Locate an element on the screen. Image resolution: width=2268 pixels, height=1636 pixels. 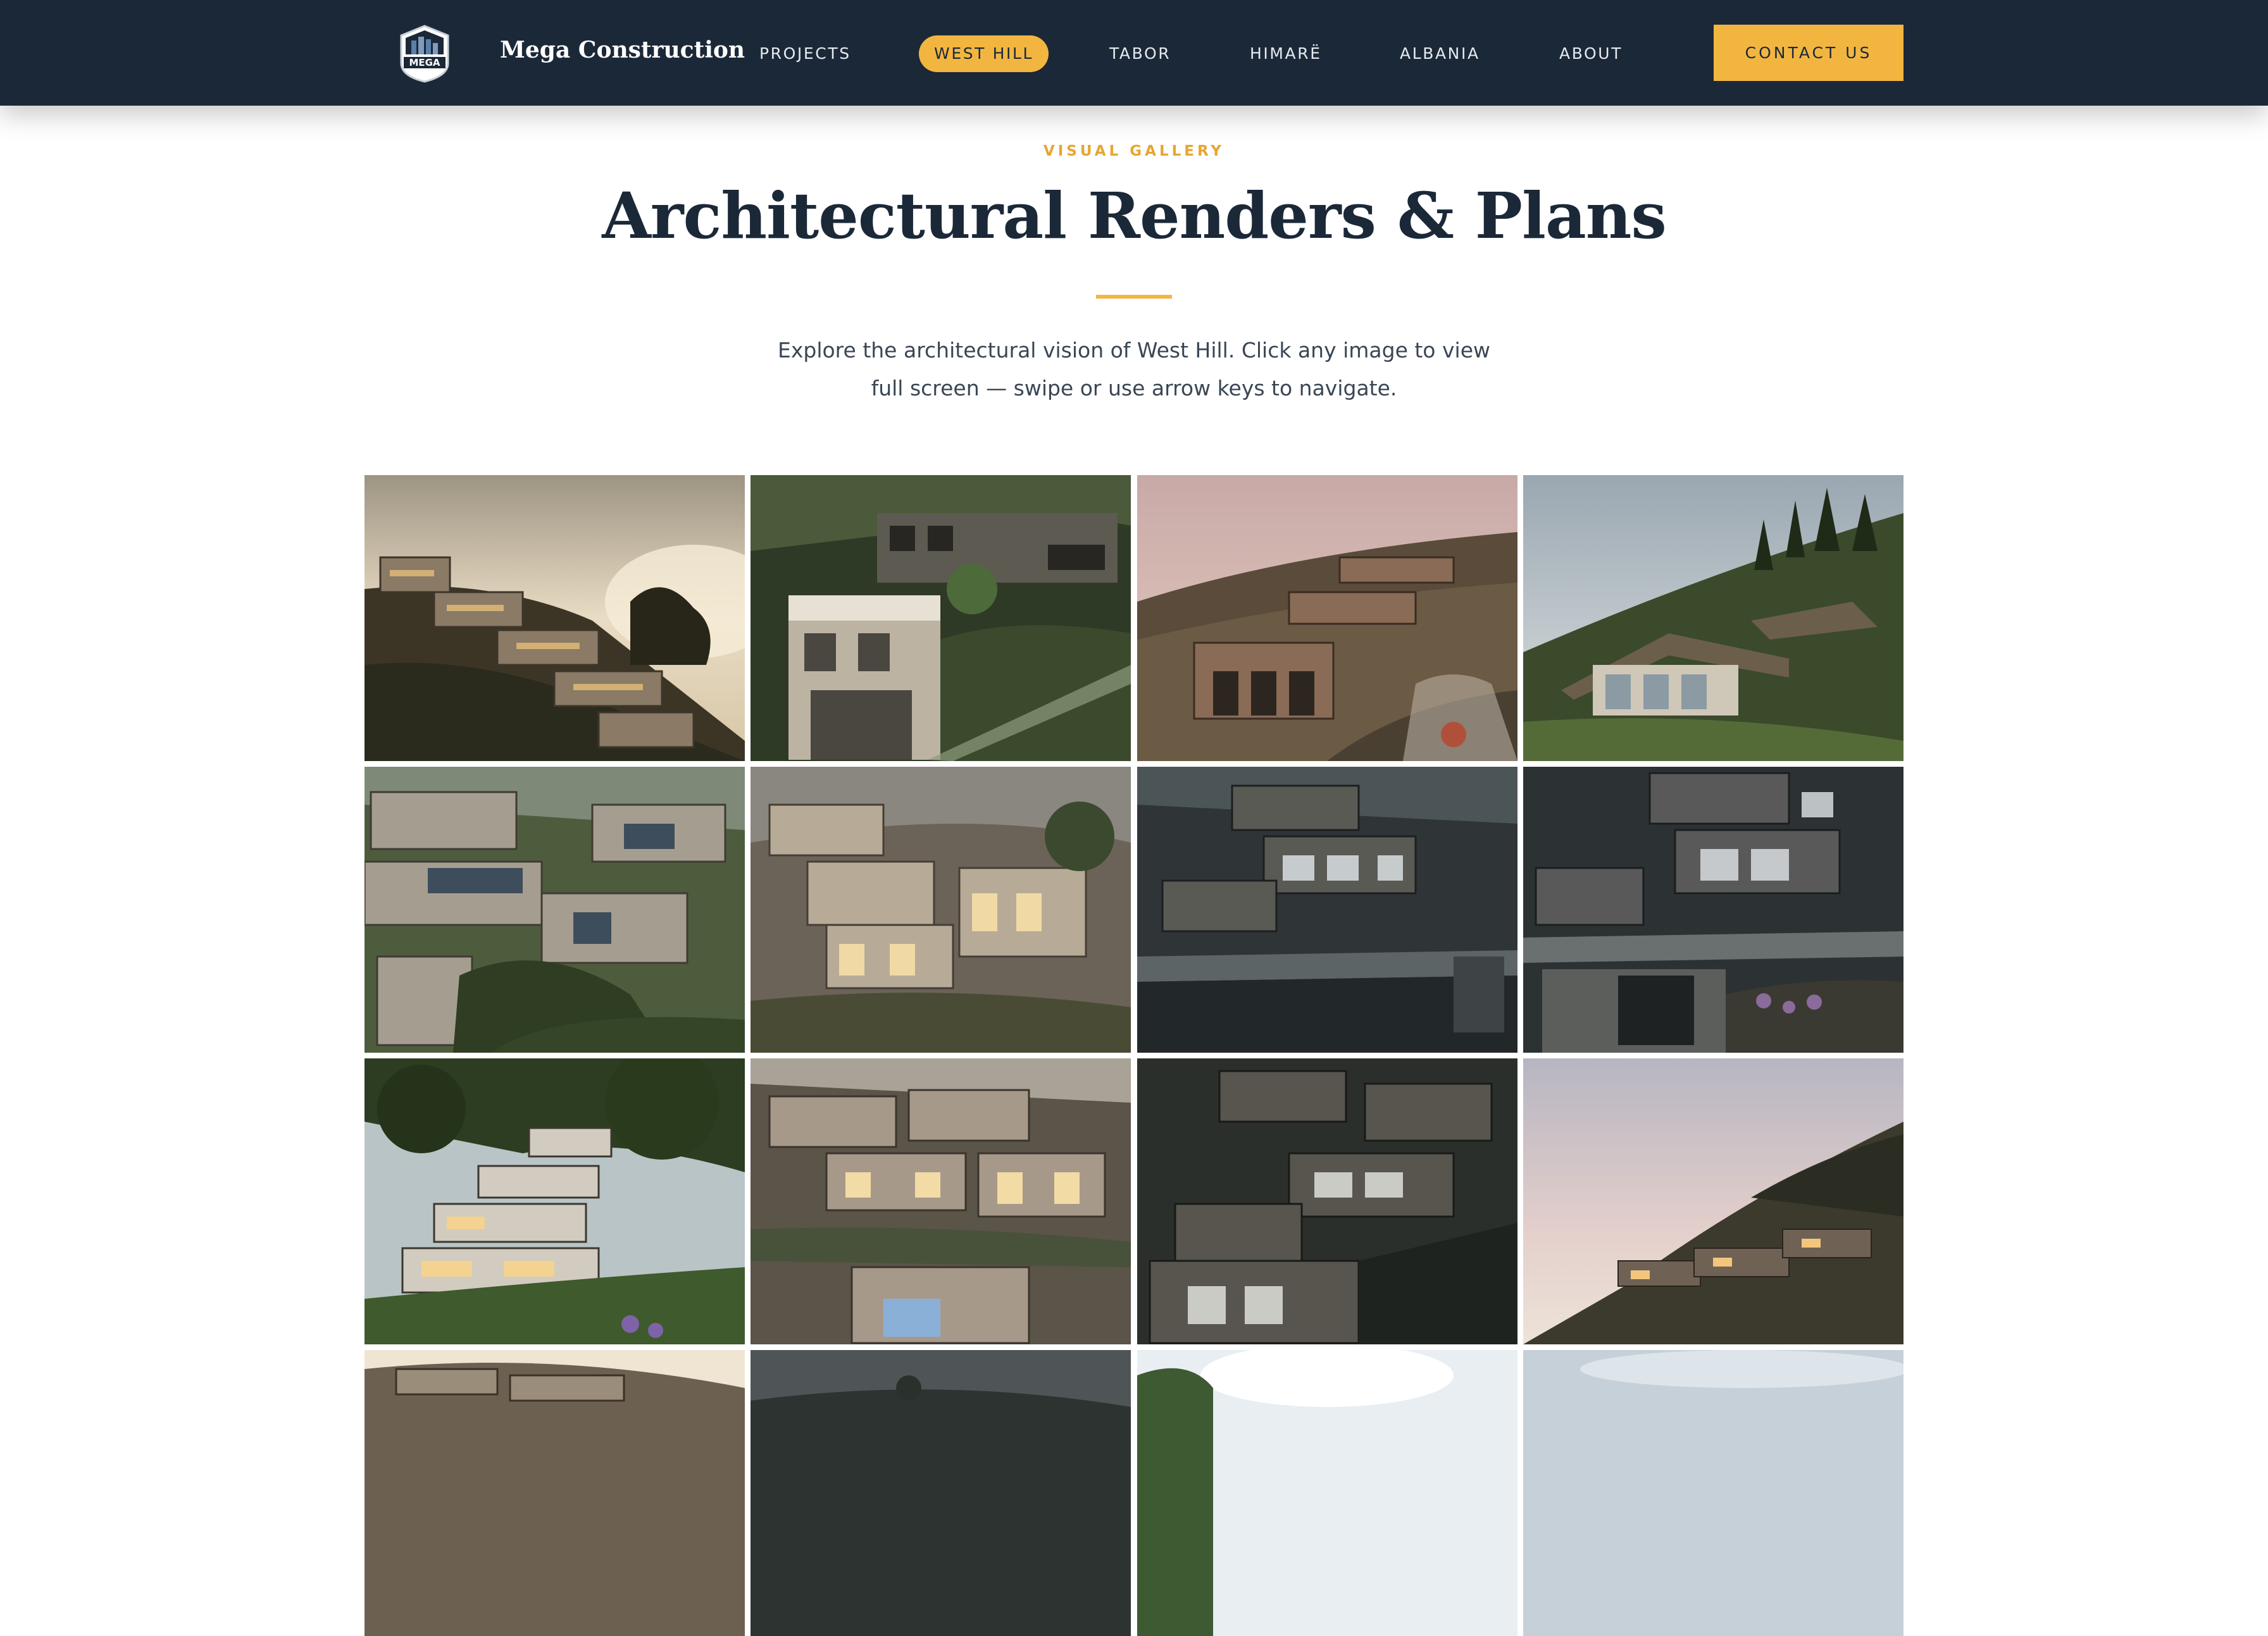
nav-item-about: ABOUT is located at coordinates (1591, 53).